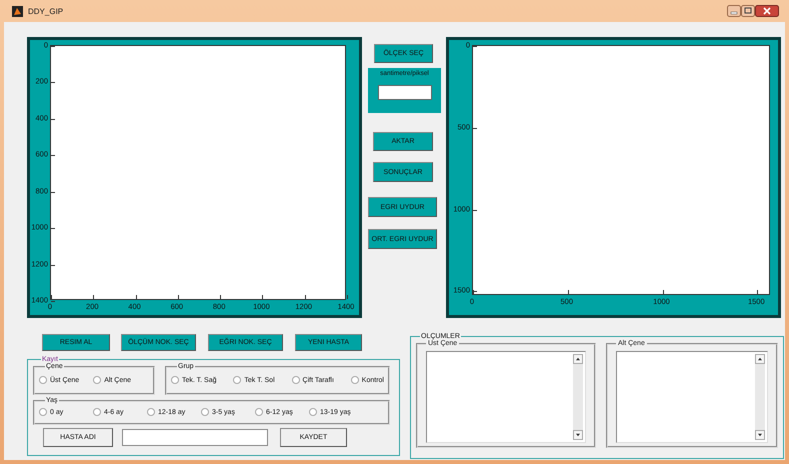  Describe the element at coordinates (405, 92) in the screenshot. I see `scale-input-field` at that location.